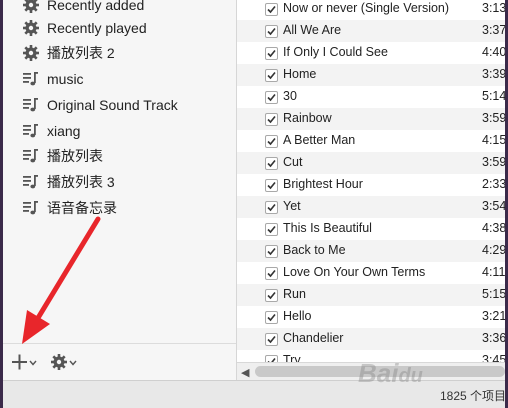  I want to click on song-duration: 4:11, so click(493, 272).